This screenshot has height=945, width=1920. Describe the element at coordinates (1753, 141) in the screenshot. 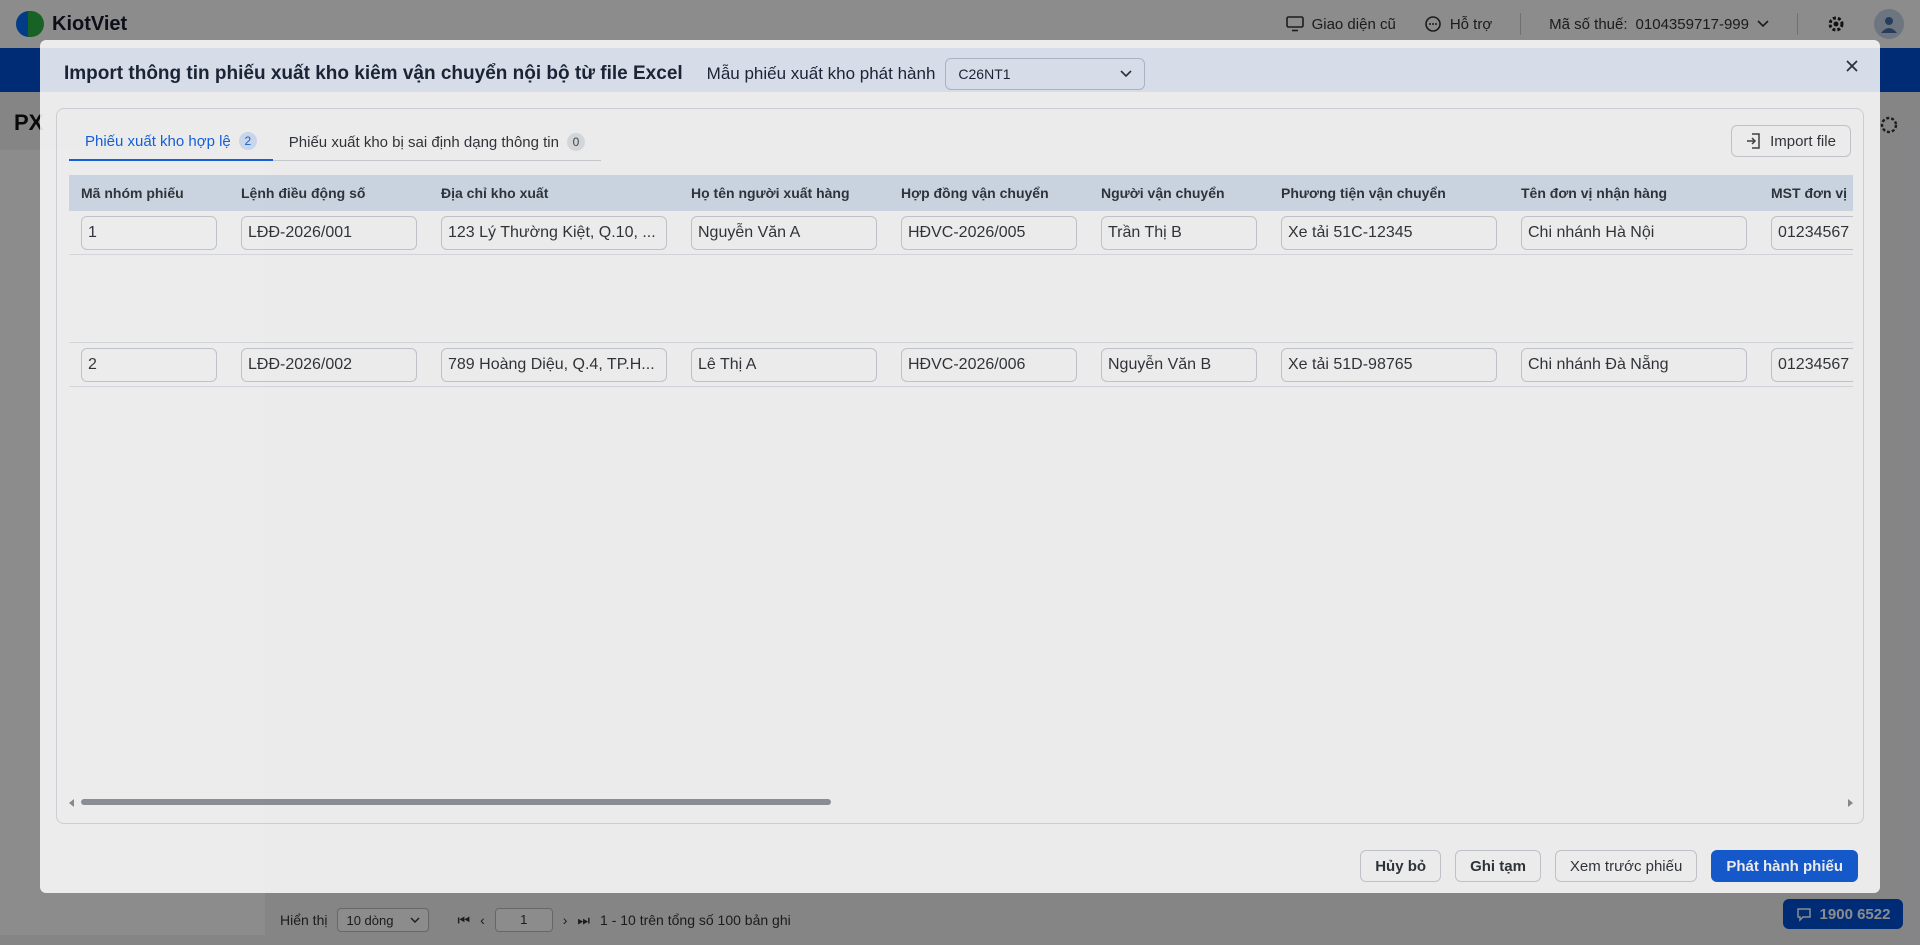

I see `file-import-icon` at that location.